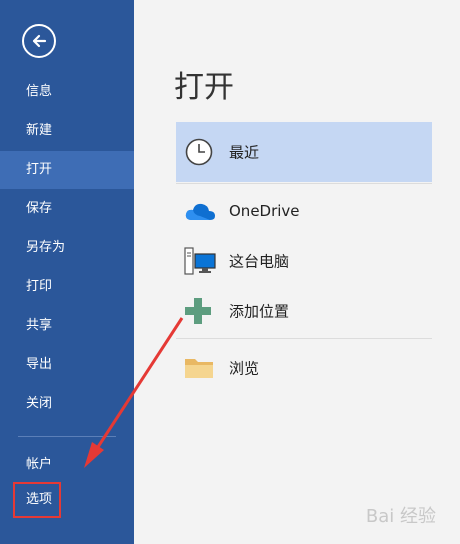 This screenshot has height=544, width=460. I want to click on location-onedrive: OneDrive, so click(304, 211).